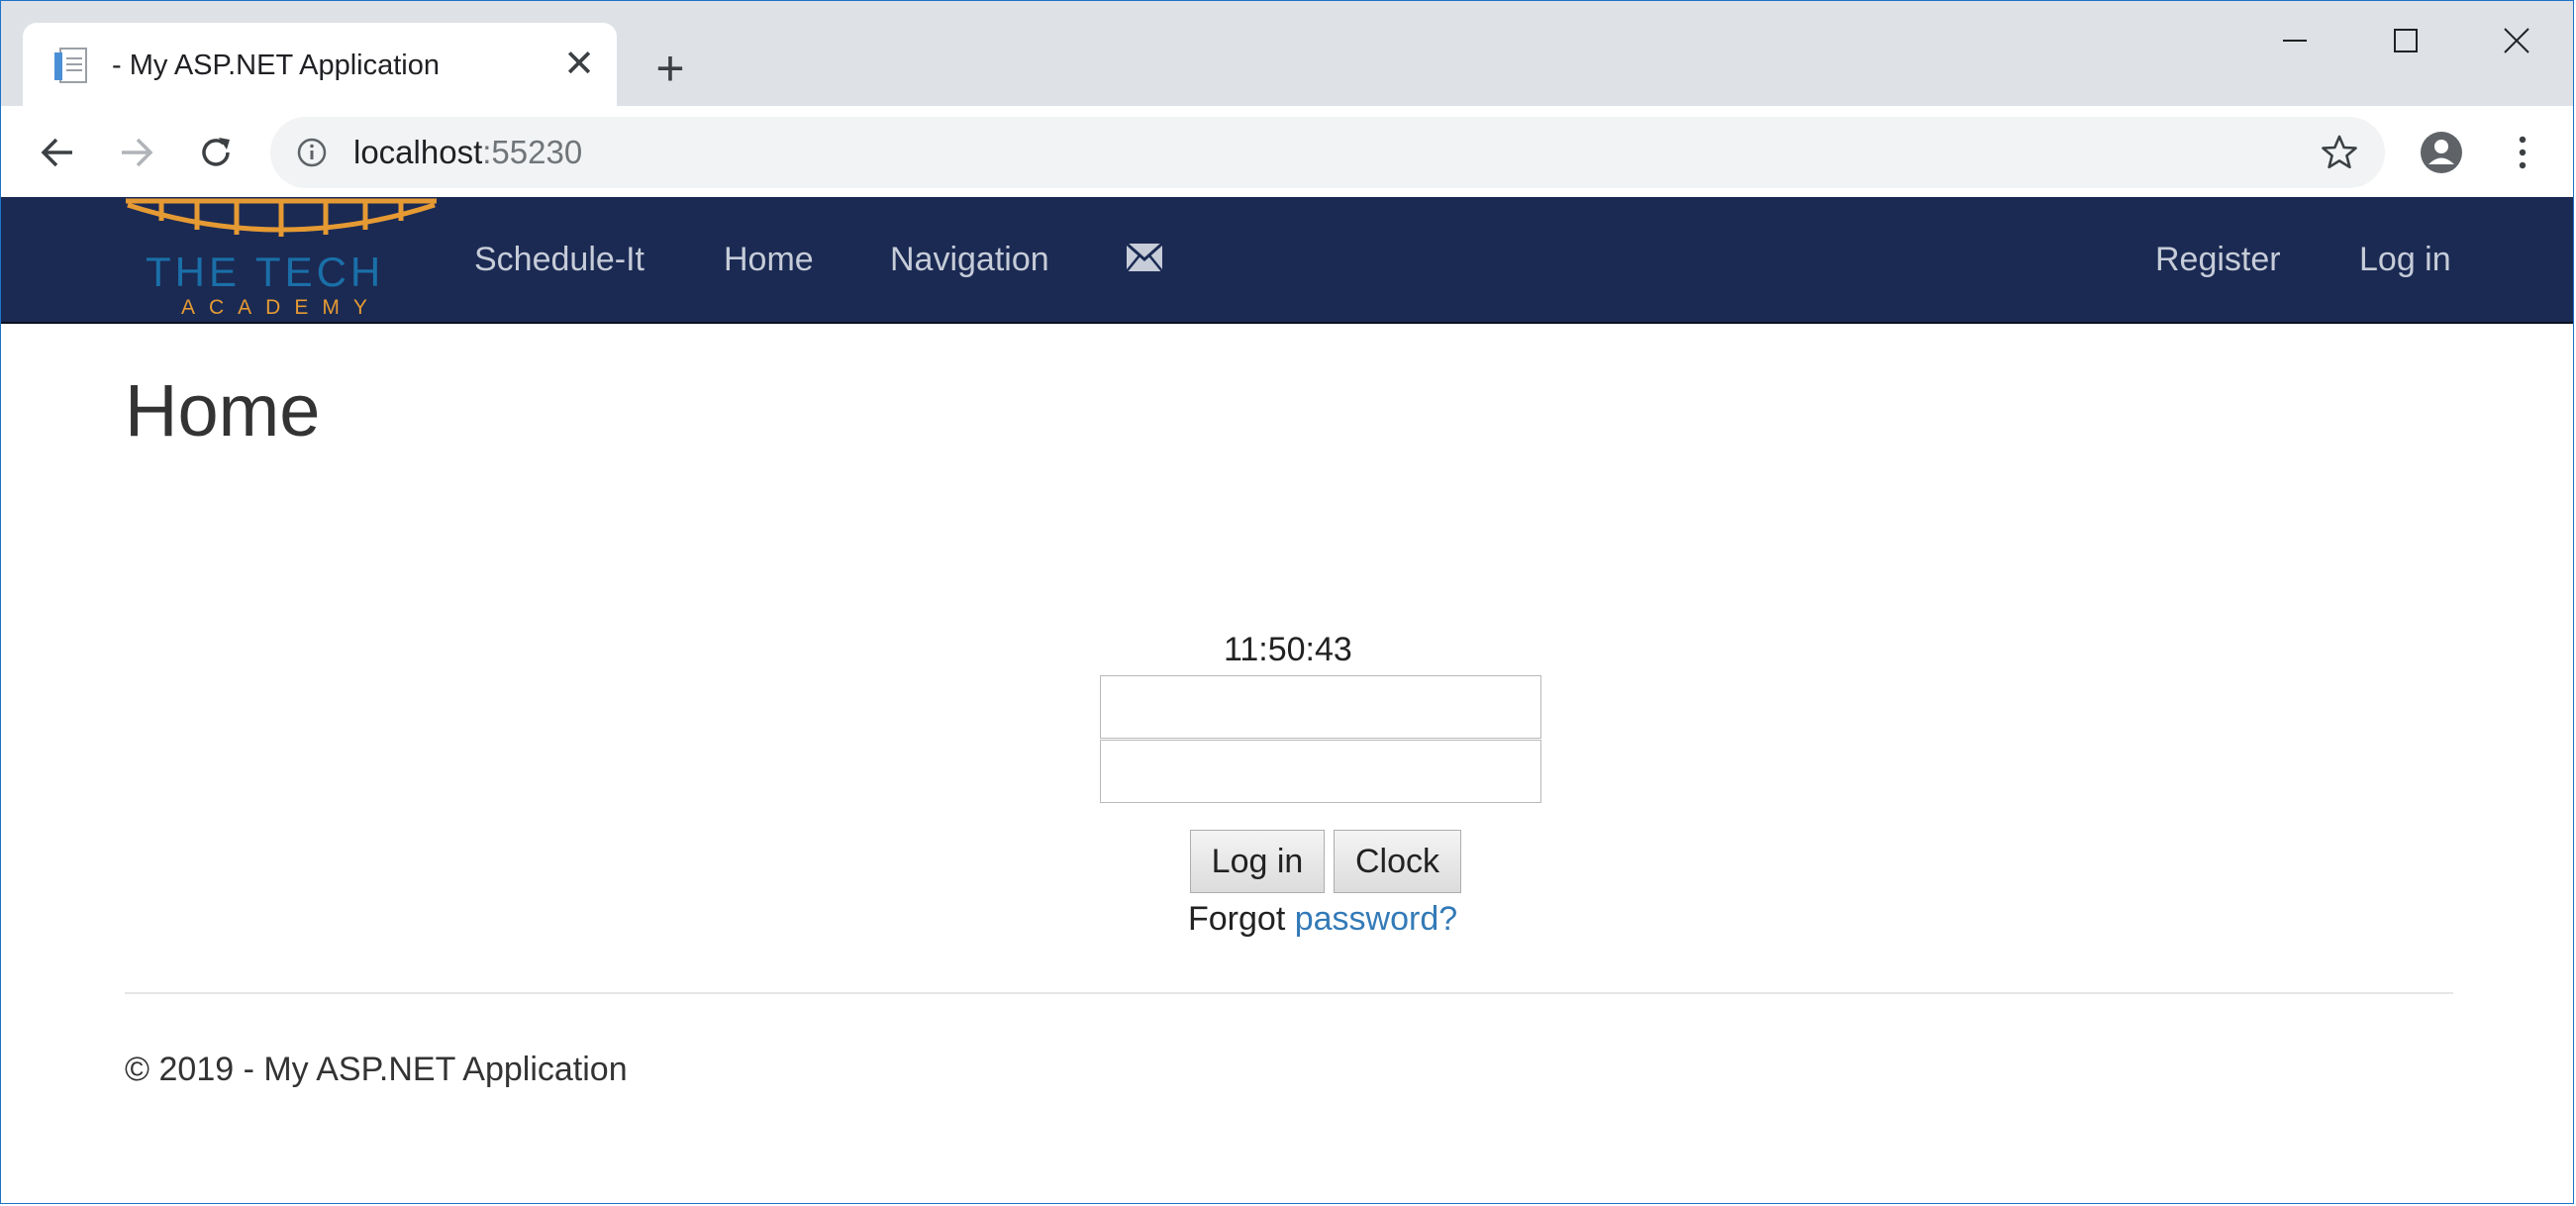 The height and width of the screenshot is (1206, 2576). I want to click on maximize-icon, so click(2406, 40).